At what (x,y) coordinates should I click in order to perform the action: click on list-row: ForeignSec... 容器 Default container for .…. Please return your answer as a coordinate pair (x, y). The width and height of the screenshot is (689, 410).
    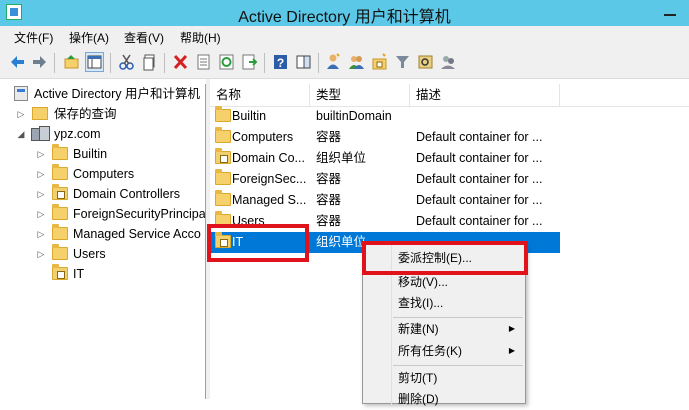
    Looking at the image, I should click on (449, 179).